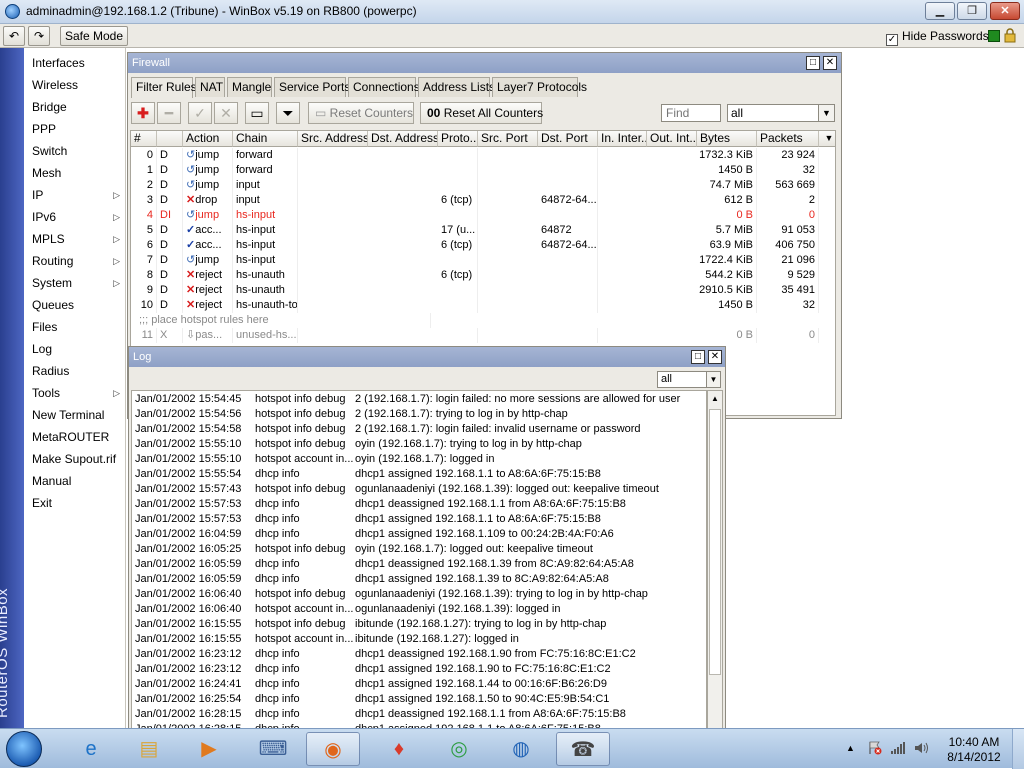 Image resolution: width=1024 pixels, height=769 pixels. Describe the element at coordinates (689, 379) in the screenshot. I see `log-filter-select: all ▼` at that location.